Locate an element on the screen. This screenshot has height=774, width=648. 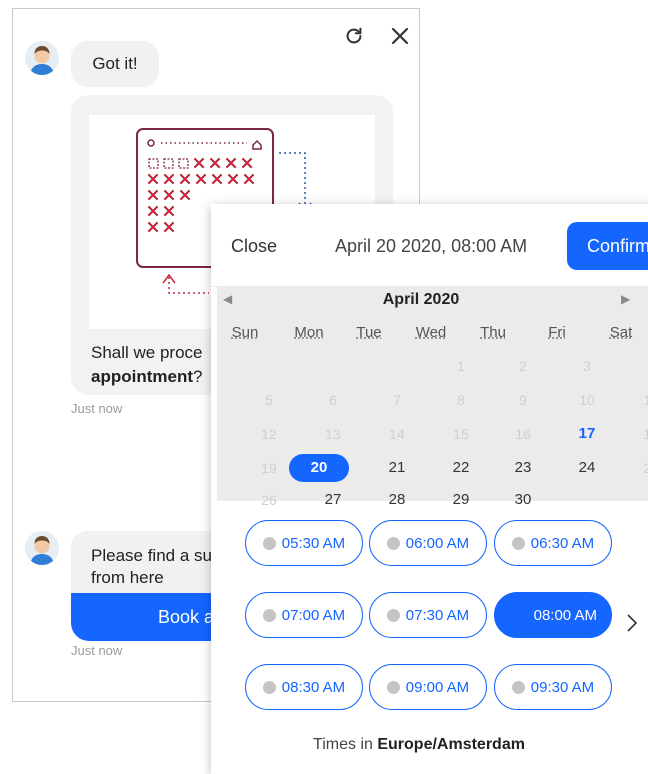
calendar-day: 25 is located at coordinates (645, 468).